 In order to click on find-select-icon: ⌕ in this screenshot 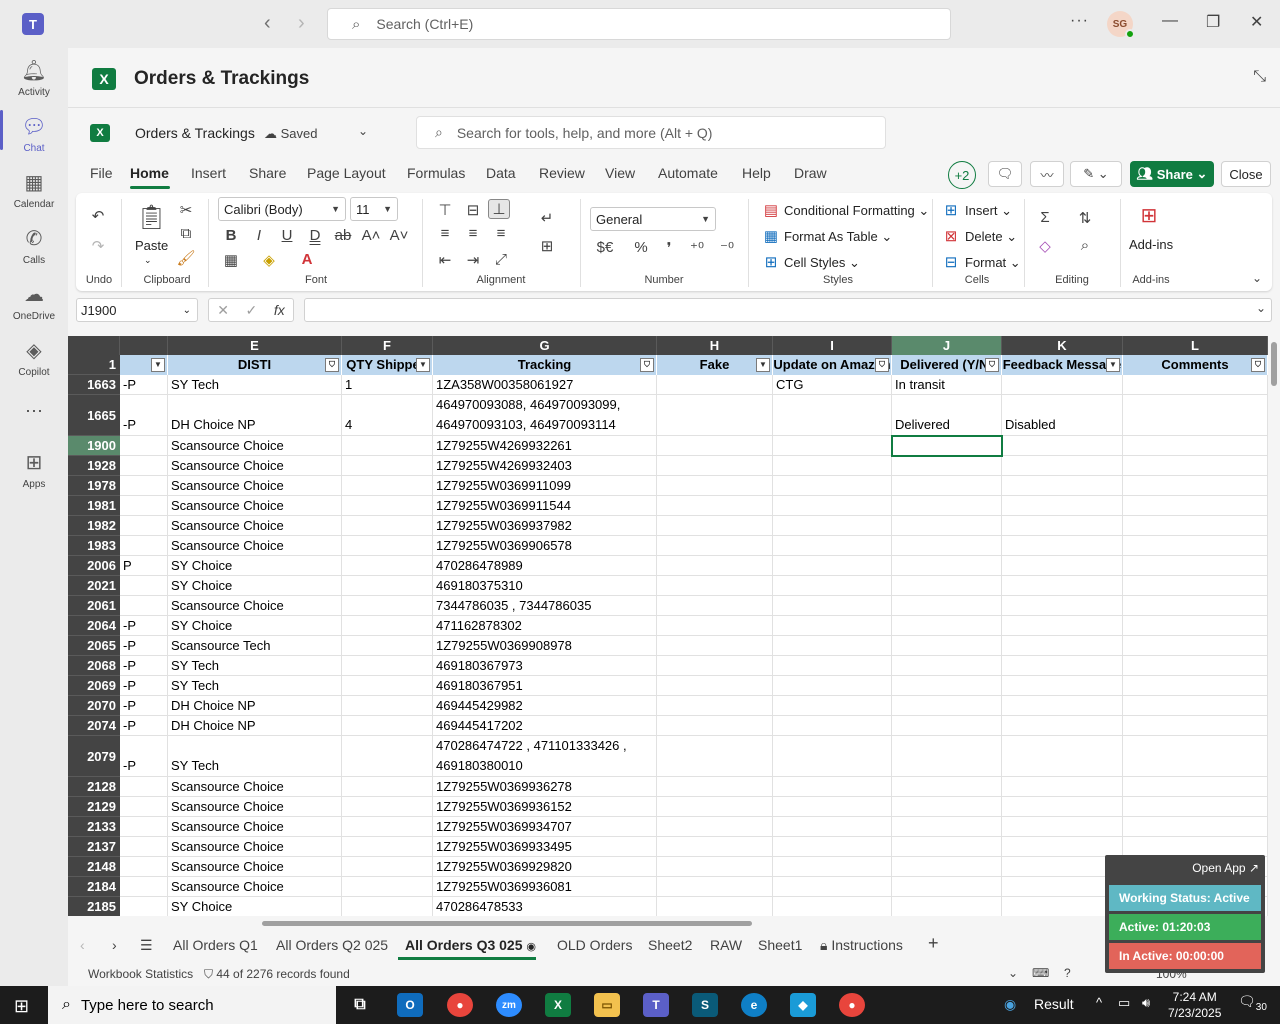, I will do `click(1085, 245)`.